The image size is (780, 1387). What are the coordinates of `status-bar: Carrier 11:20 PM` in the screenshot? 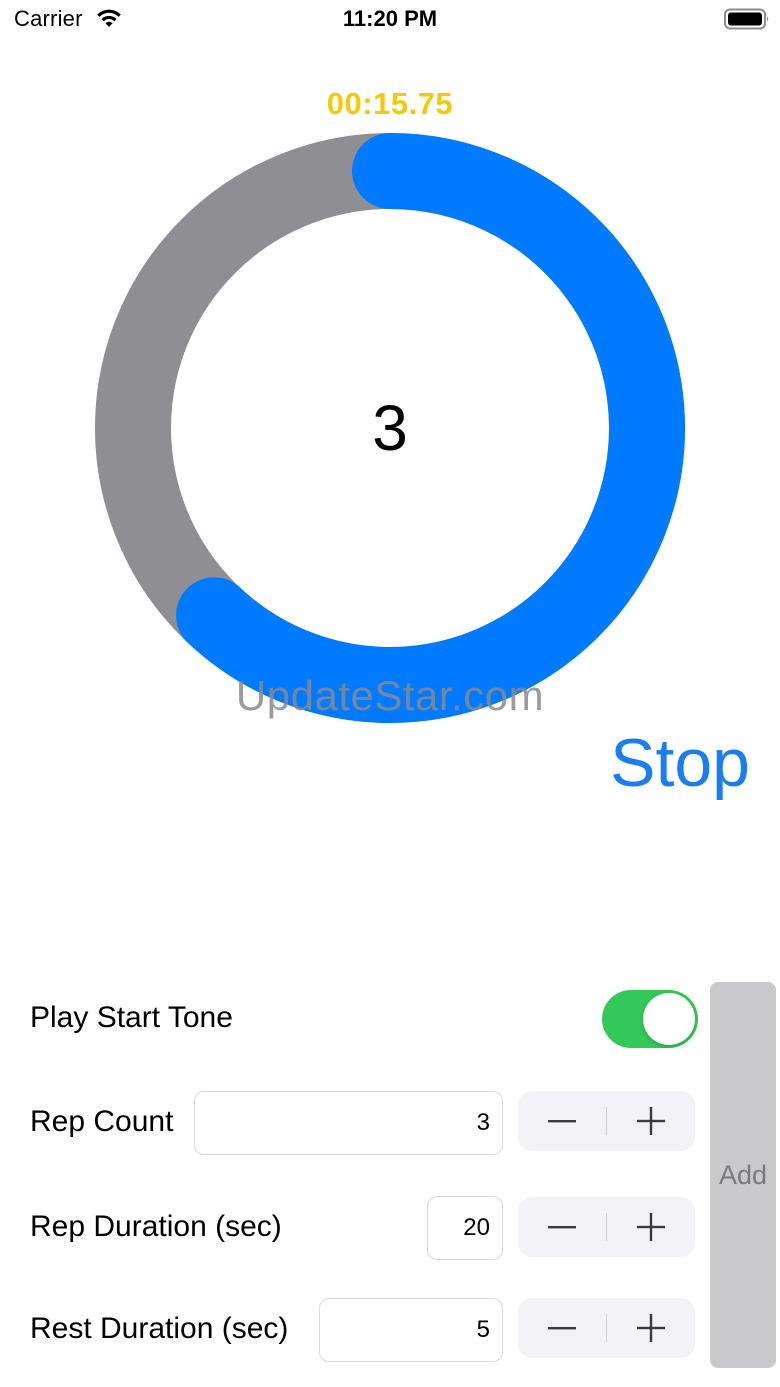 It's located at (390, 22).